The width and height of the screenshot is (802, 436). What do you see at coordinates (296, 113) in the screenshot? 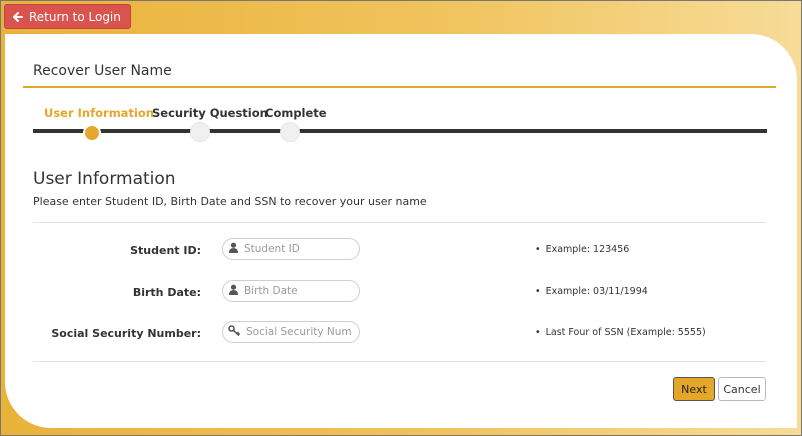
I see `step-complete: Complete` at bounding box center [296, 113].